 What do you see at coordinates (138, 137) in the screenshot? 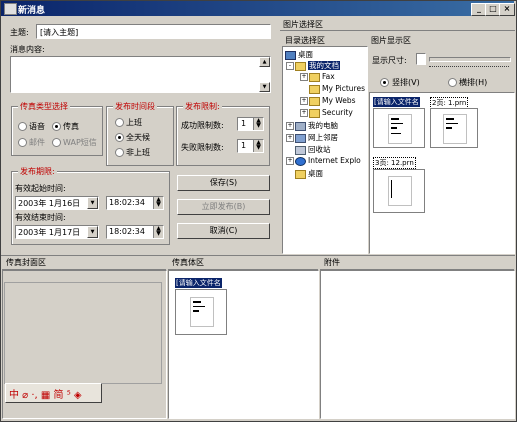
I see `radio-allday-label: 全天候` at bounding box center [138, 137].